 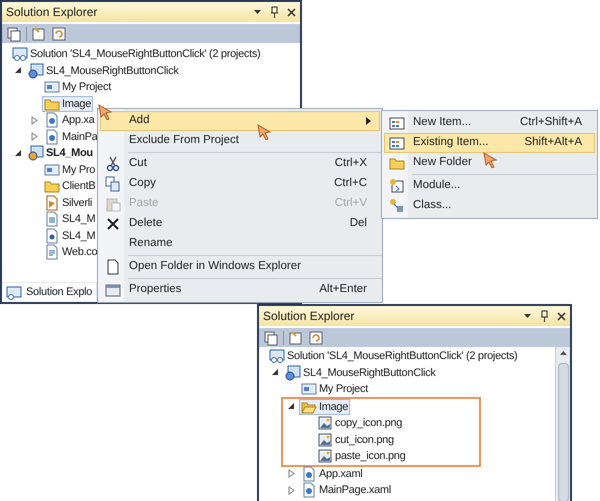 What do you see at coordinates (361, 456) in the screenshot?
I see `tree-item: paste_icon.png` at bounding box center [361, 456].